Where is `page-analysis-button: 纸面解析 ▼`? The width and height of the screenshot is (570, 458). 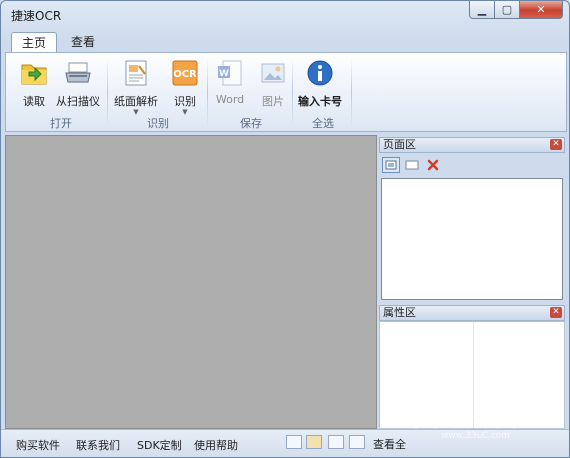
page-analysis-button: 纸面解析 ▼ is located at coordinates (136, 86).